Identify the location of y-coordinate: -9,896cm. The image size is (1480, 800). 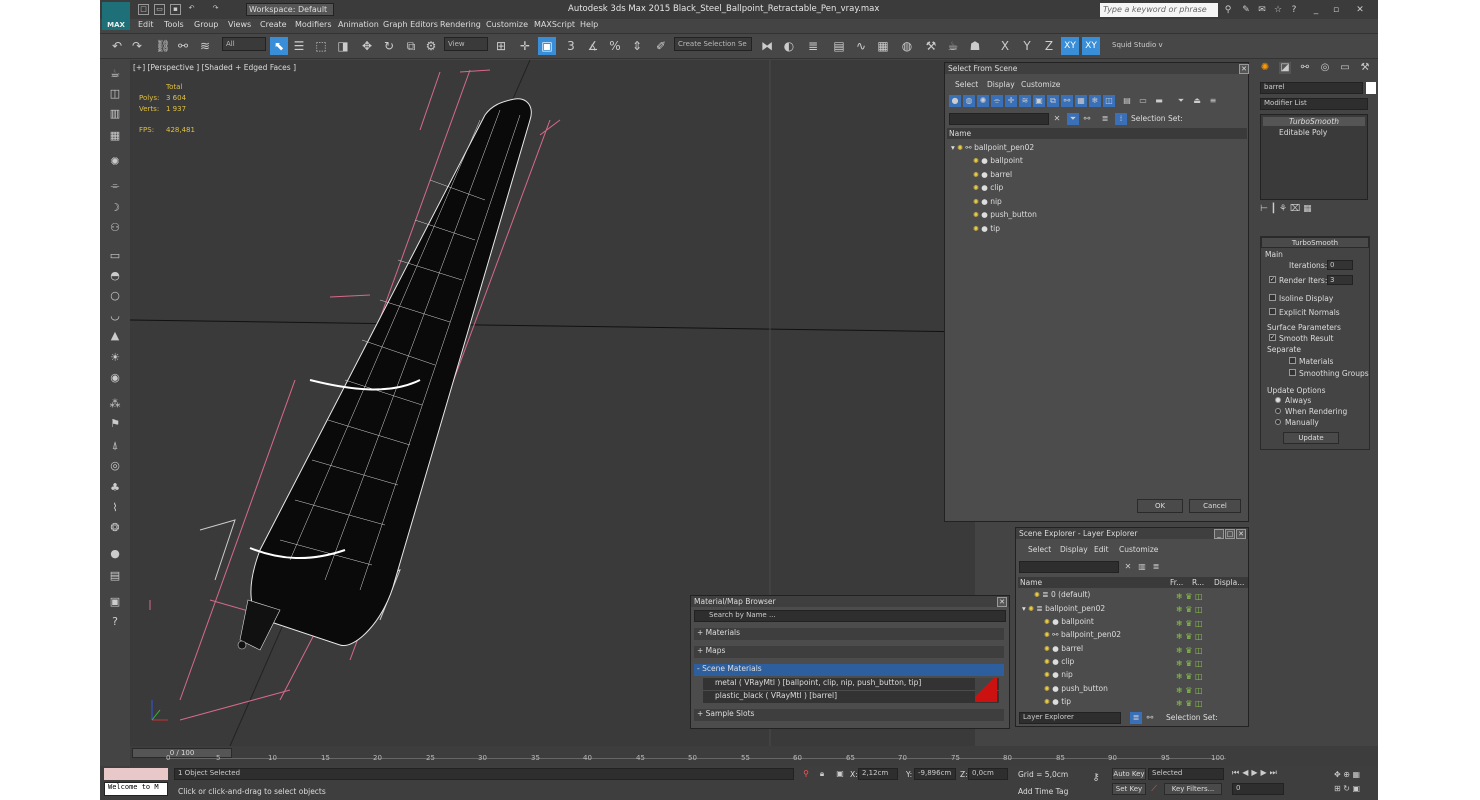
(935, 774).